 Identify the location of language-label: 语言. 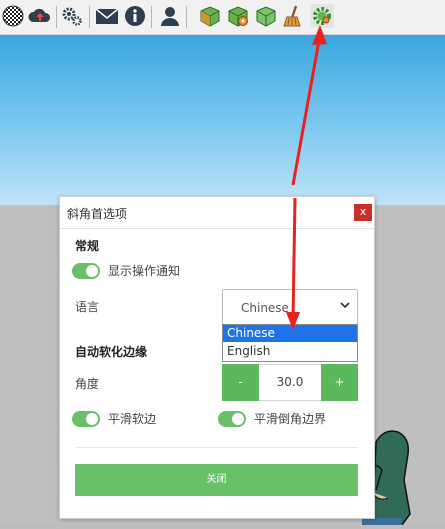
(87, 307).